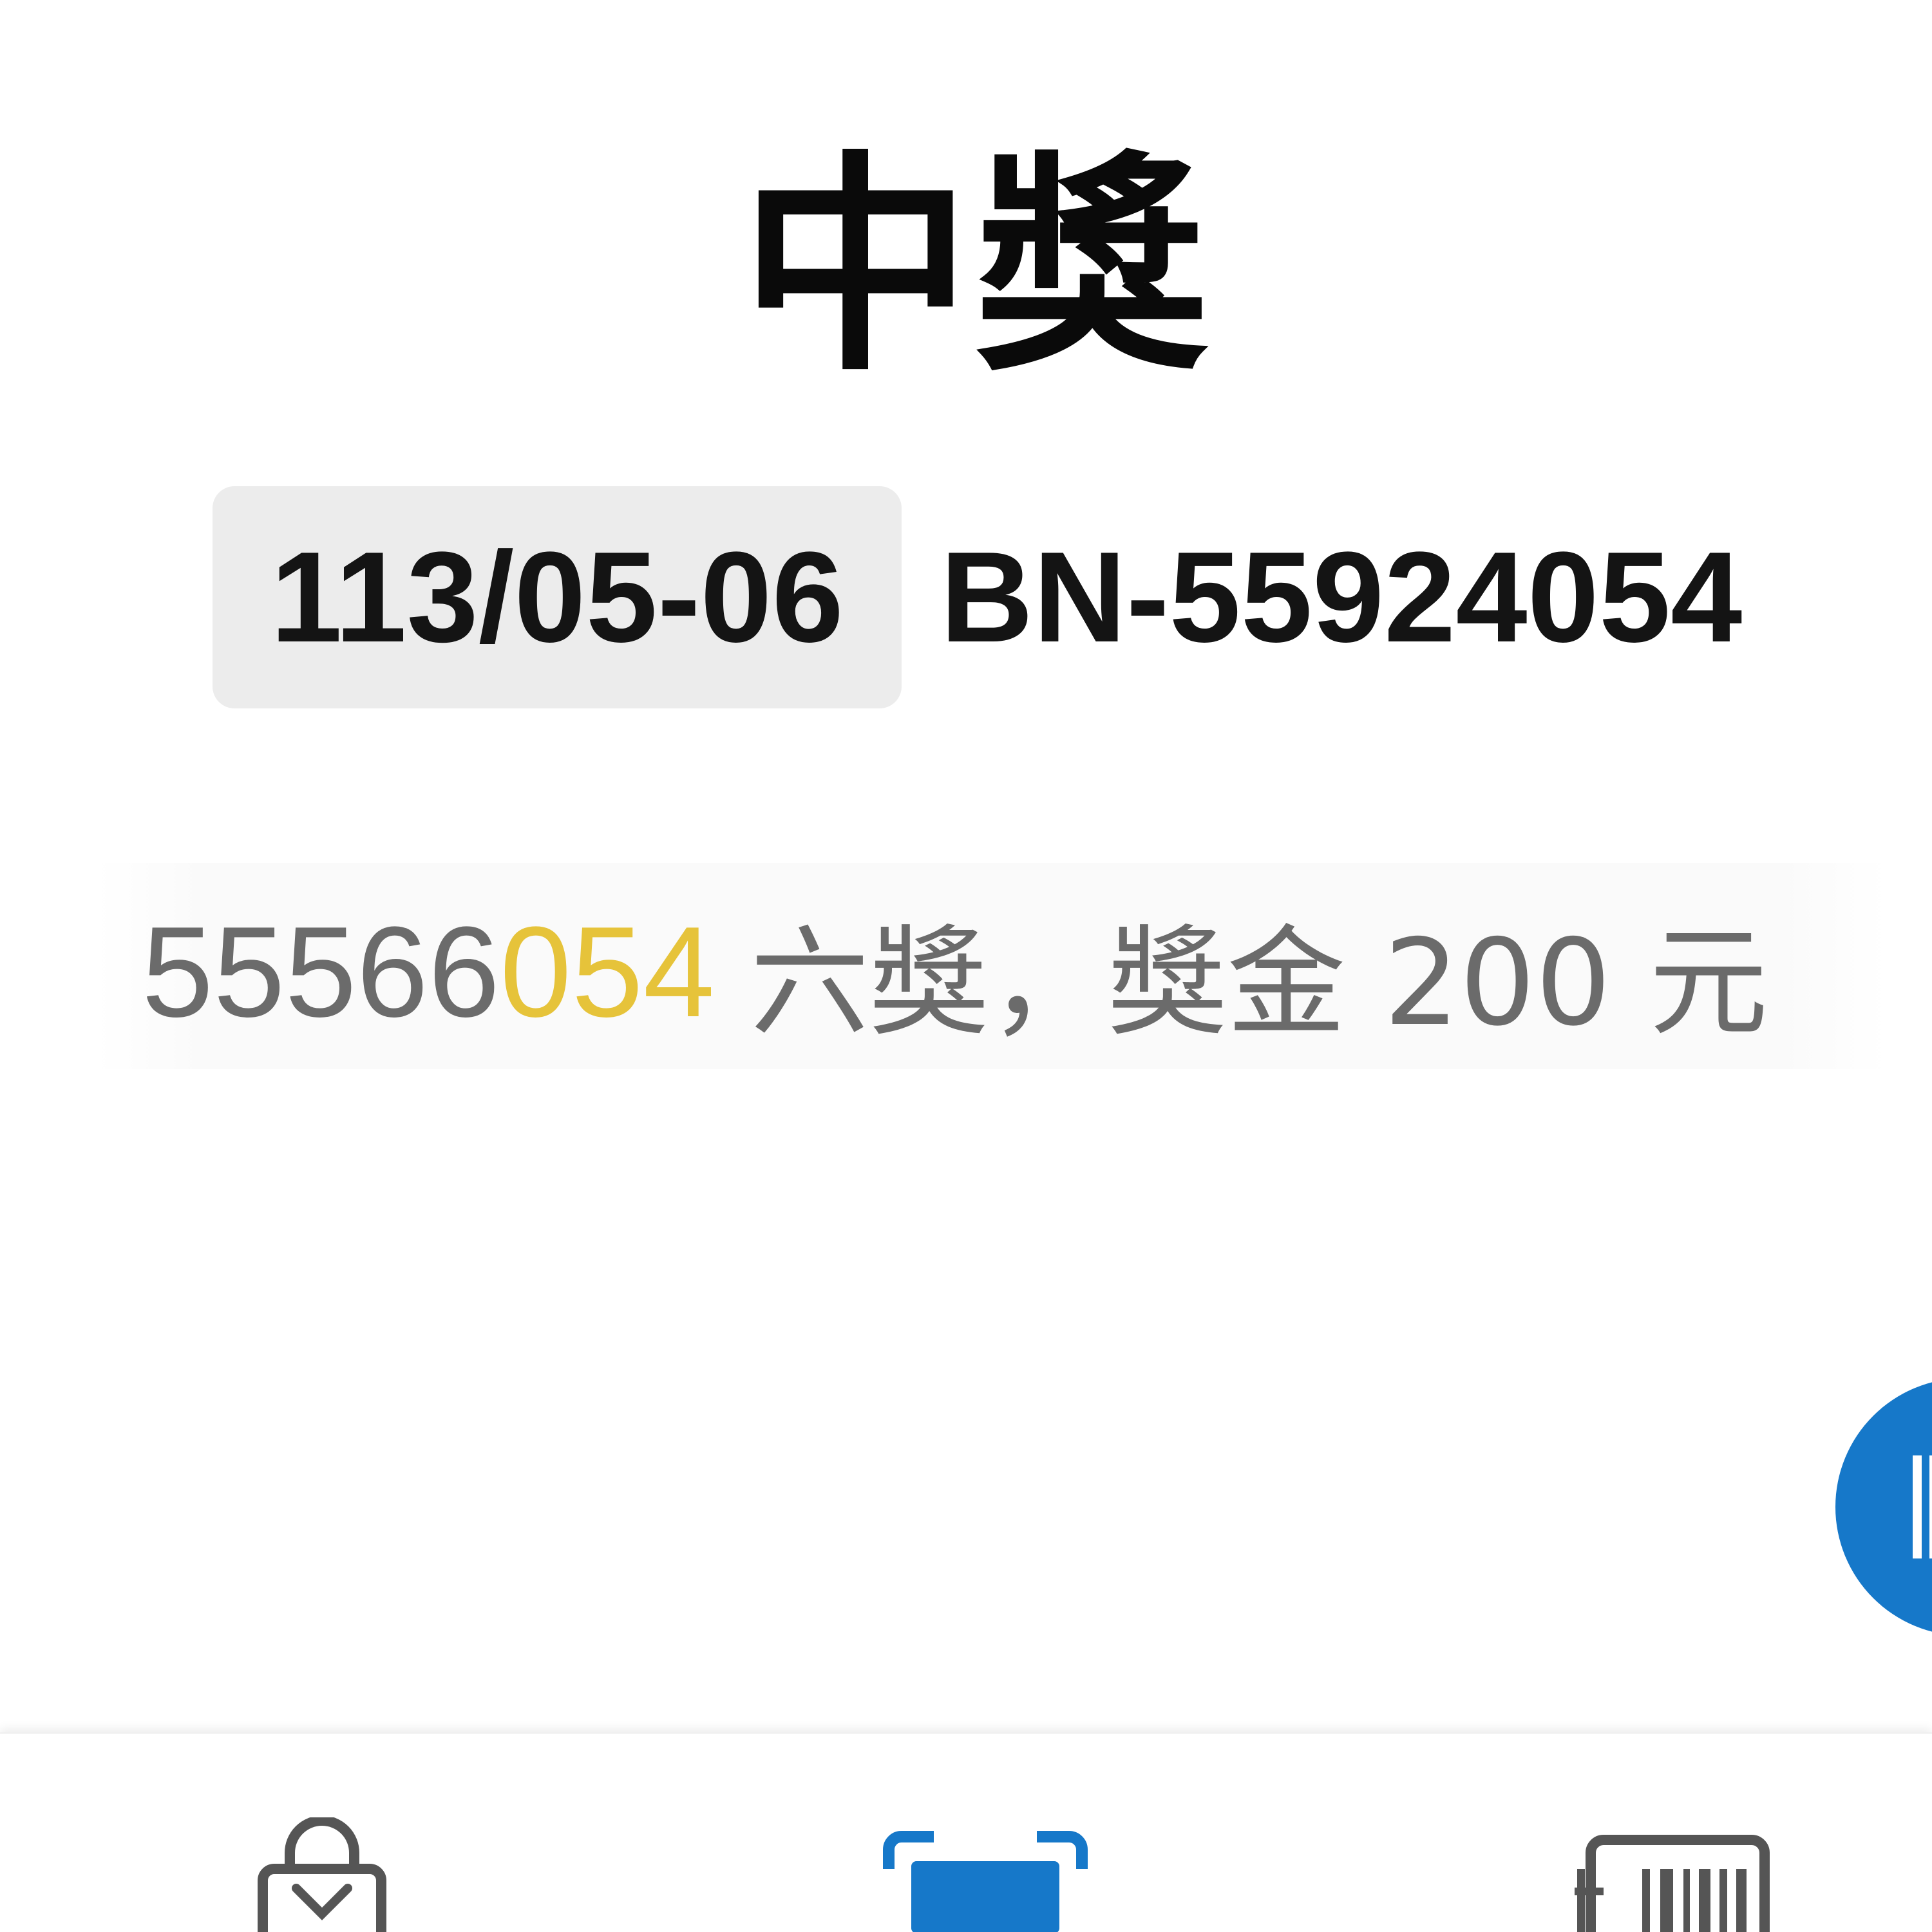 The height and width of the screenshot is (1932, 1932). What do you see at coordinates (1884, 1507) in the screenshot?
I see `floating-action-button` at bounding box center [1884, 1507].